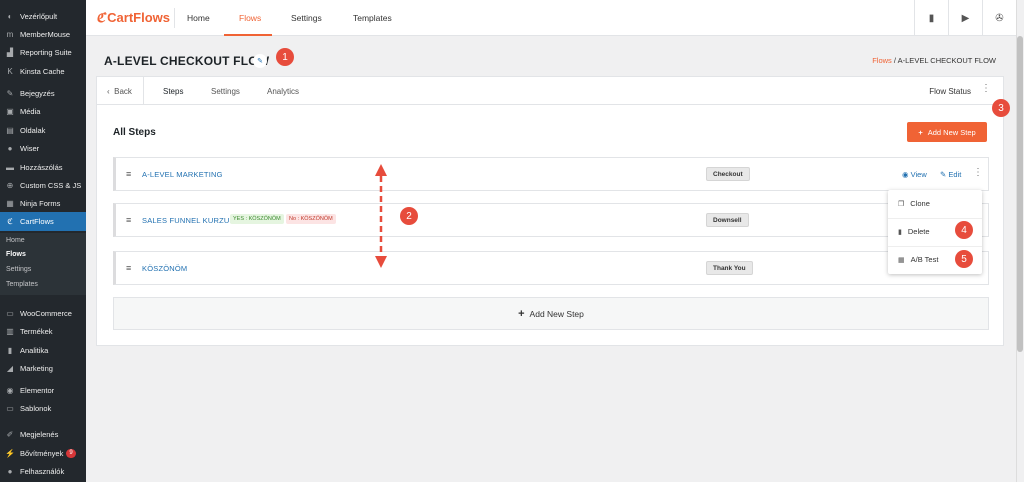  Describe the element at coordinates (964, 259) in the screenshot. I see `callout-5: 5` at that location.